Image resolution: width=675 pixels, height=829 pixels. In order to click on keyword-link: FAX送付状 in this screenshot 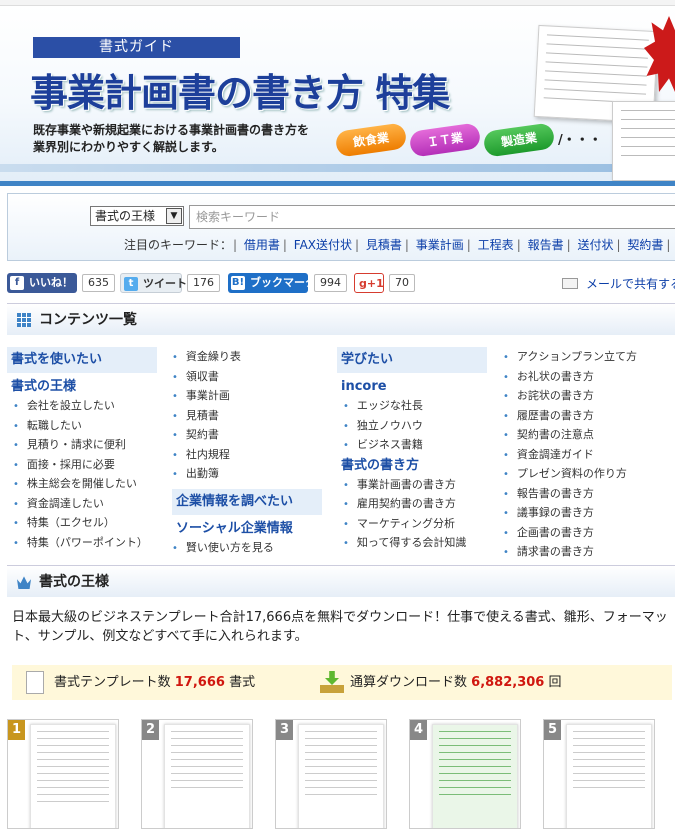, I will do `click(323, 245)`.